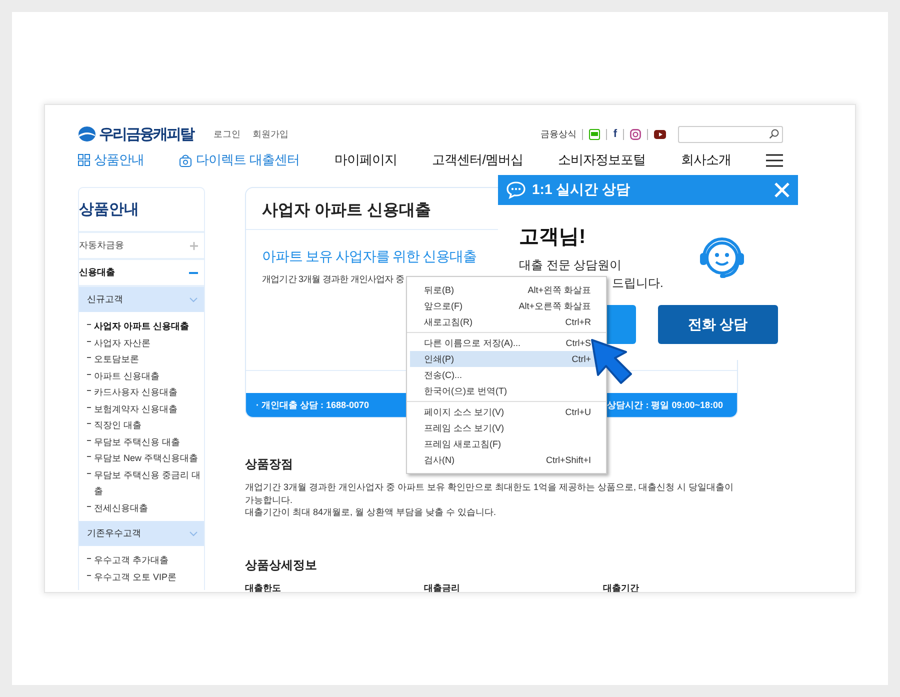  Describe the element at coordinates (477, 160) in the screenshot. I see `nav-link: 고객센터/멤버십` at that location.